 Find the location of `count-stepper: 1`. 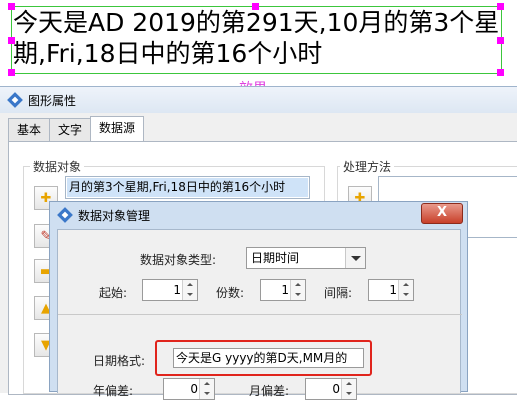

count-stepper: 1 is located at coordinates (283, 290).